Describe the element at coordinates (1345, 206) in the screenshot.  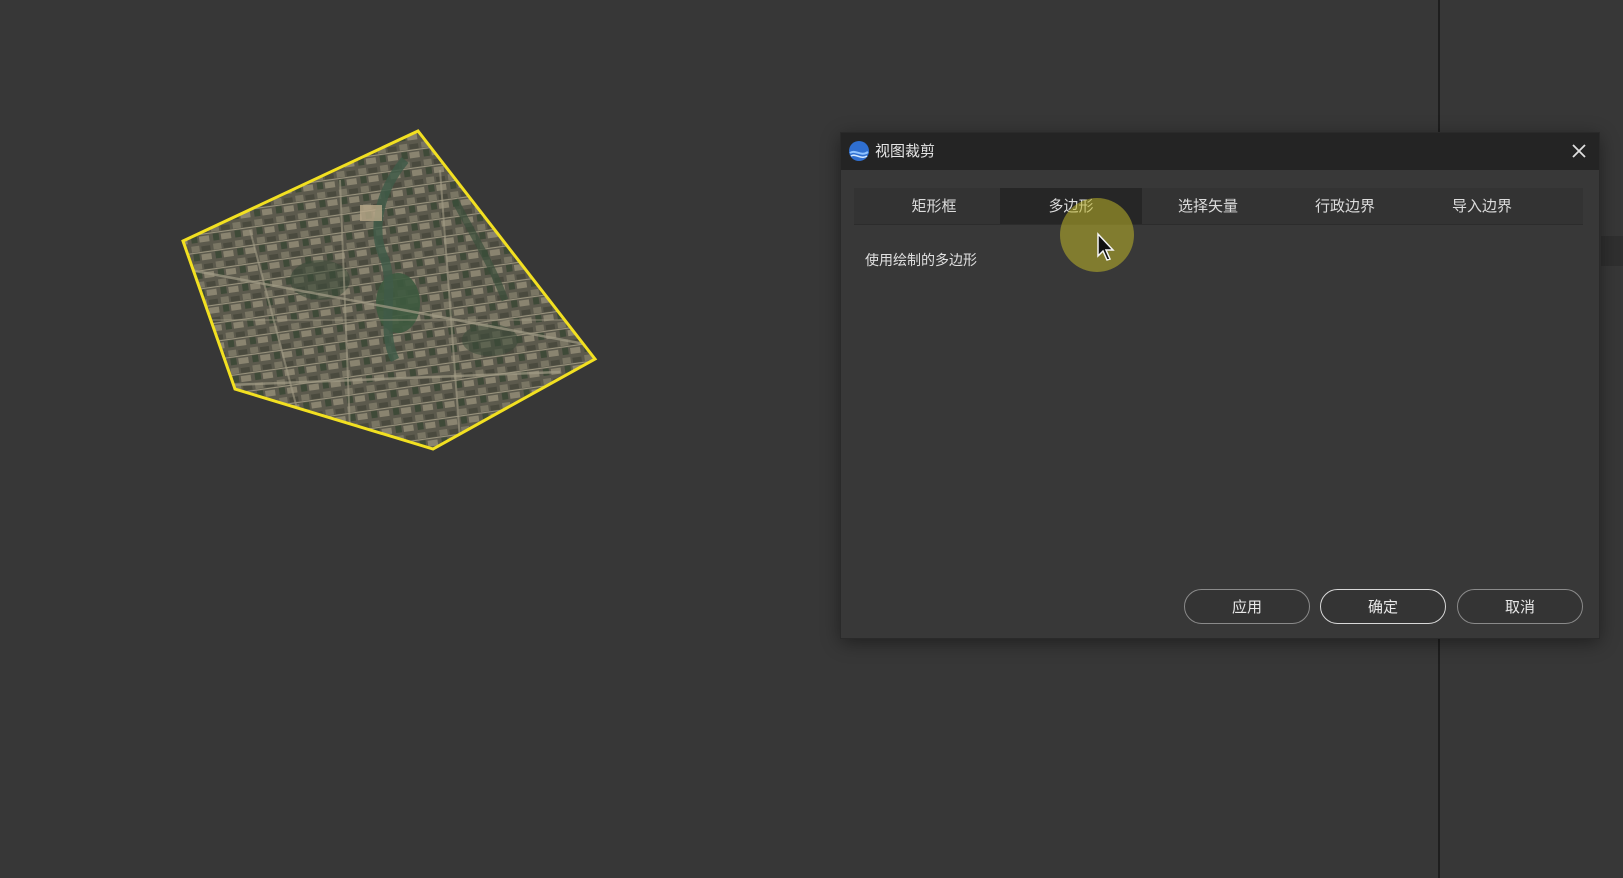
I see `tab-admin-boundary: 行政边界` at that location.